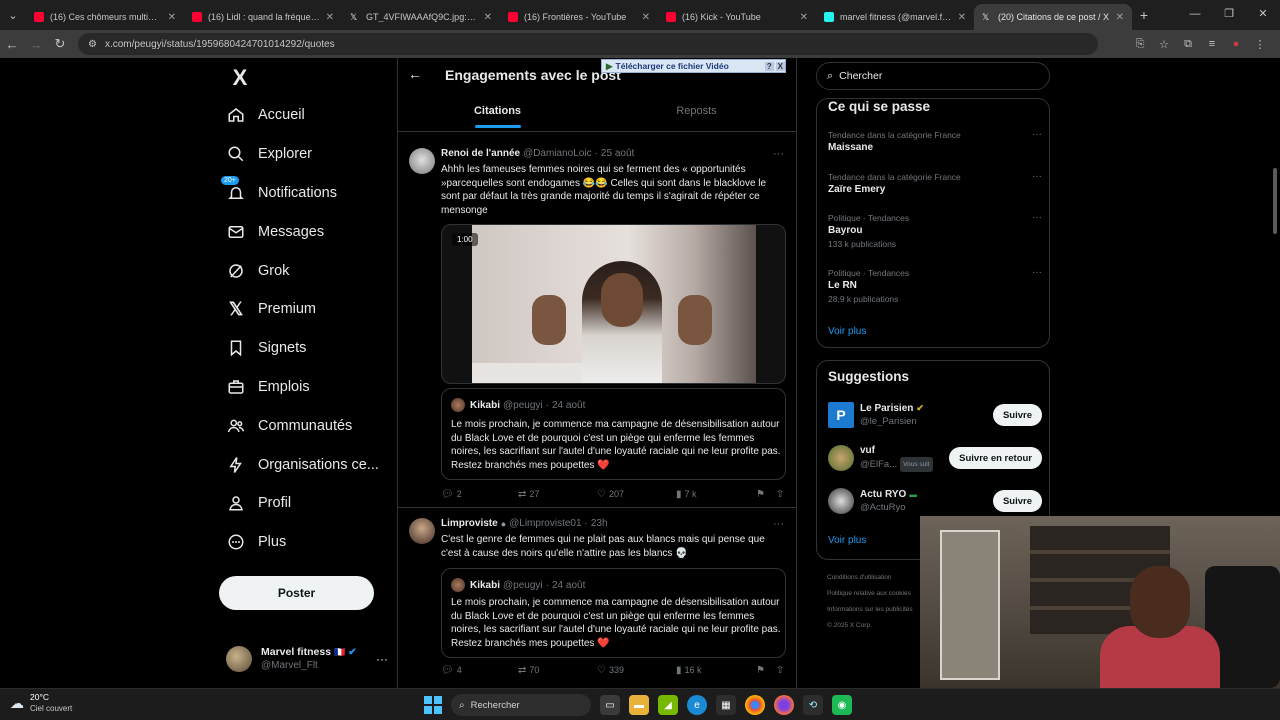 This screenshot has width=1280, height=720. Describe the element at coordinates (935, 415) in the screenshot. I see `suggestion-item: P Le Parisien ✔ @le_Parisien Suivre` at that location.